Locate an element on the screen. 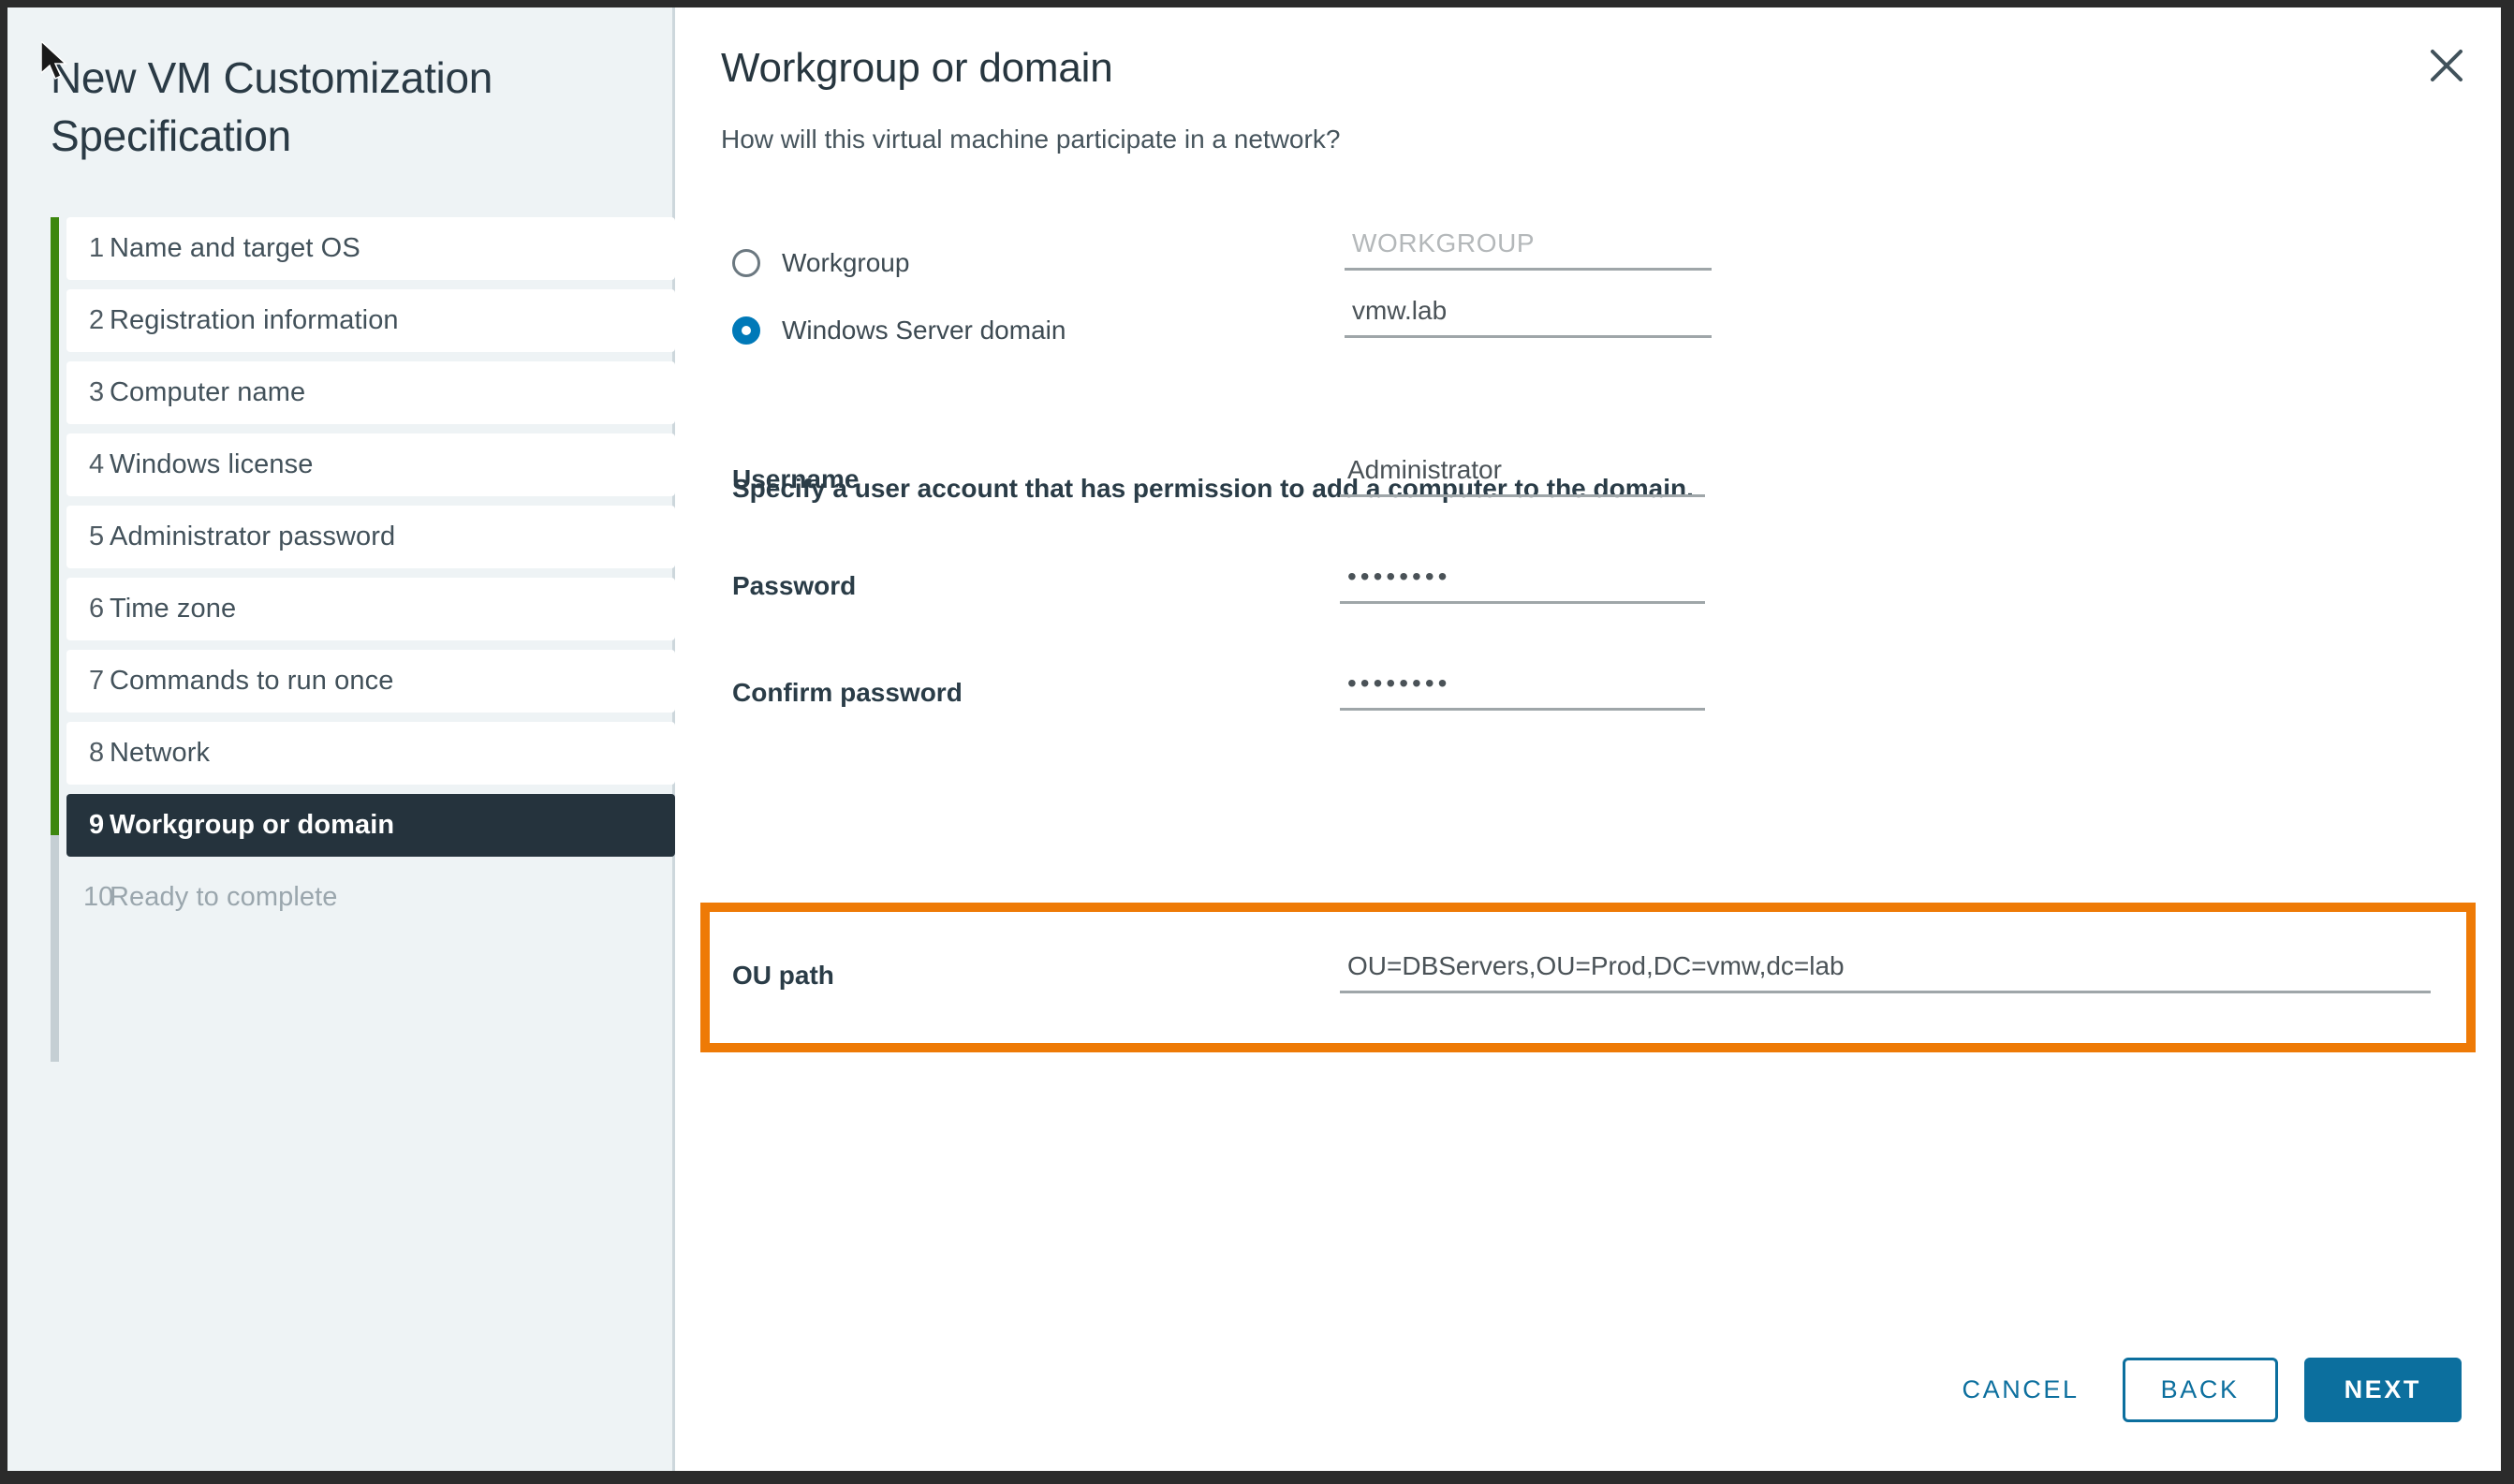  sidebar-step-1: 1 Name and target OS is located at coordinates (370, 249).